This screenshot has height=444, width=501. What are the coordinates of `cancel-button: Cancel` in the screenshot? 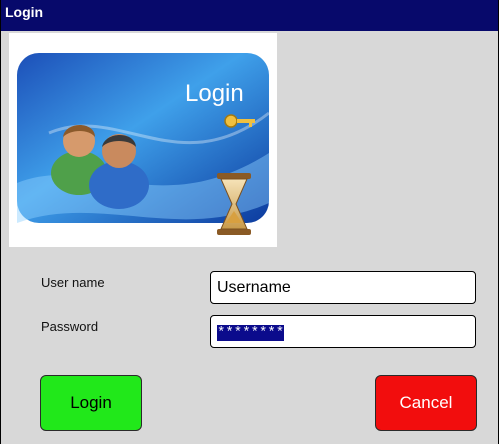 It's located at (426, 403).